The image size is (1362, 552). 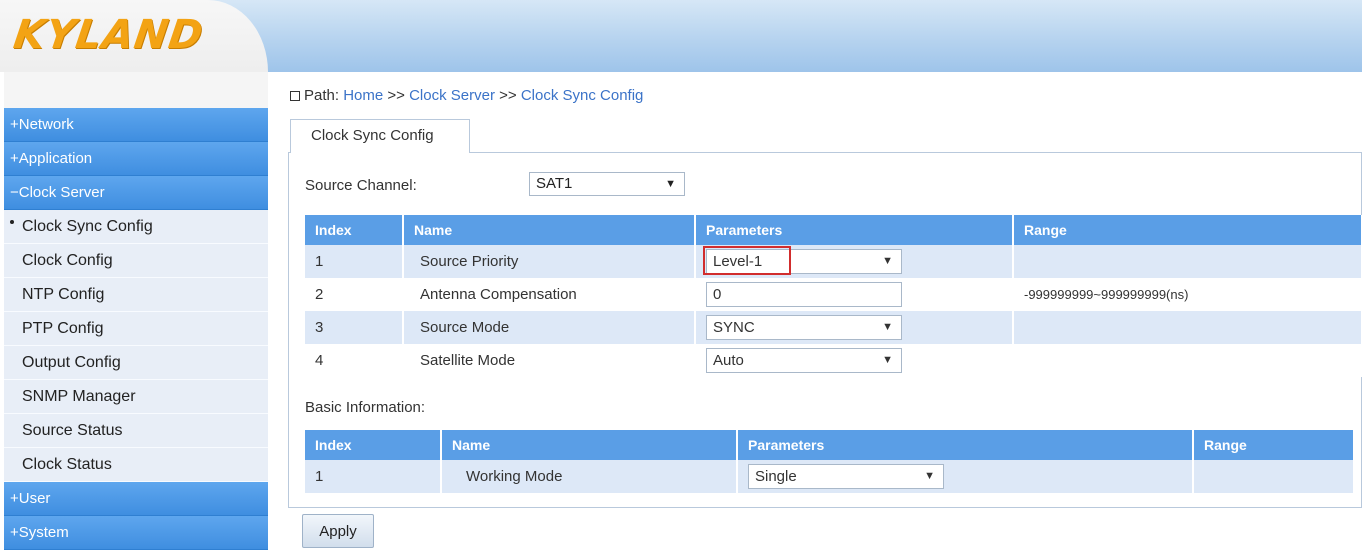 I want to click on row-name: Working Mode, so click(x=589, y=476).